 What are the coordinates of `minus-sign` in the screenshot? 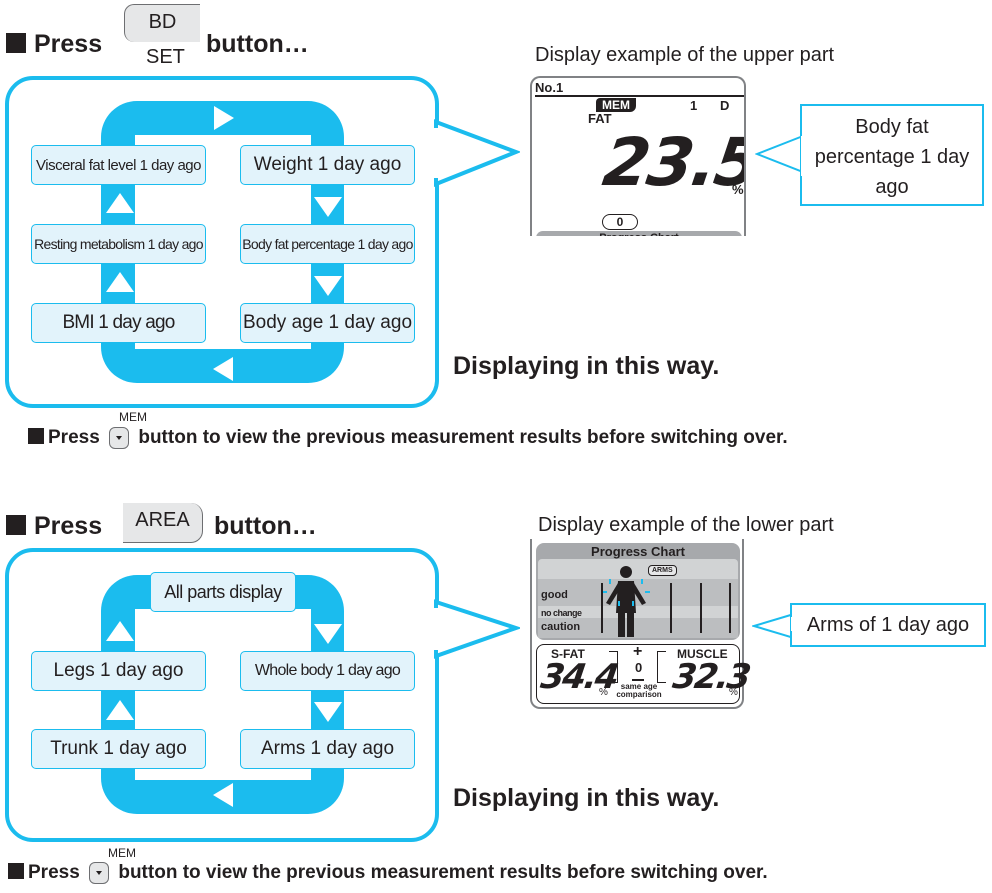 It's located at (638, 680).